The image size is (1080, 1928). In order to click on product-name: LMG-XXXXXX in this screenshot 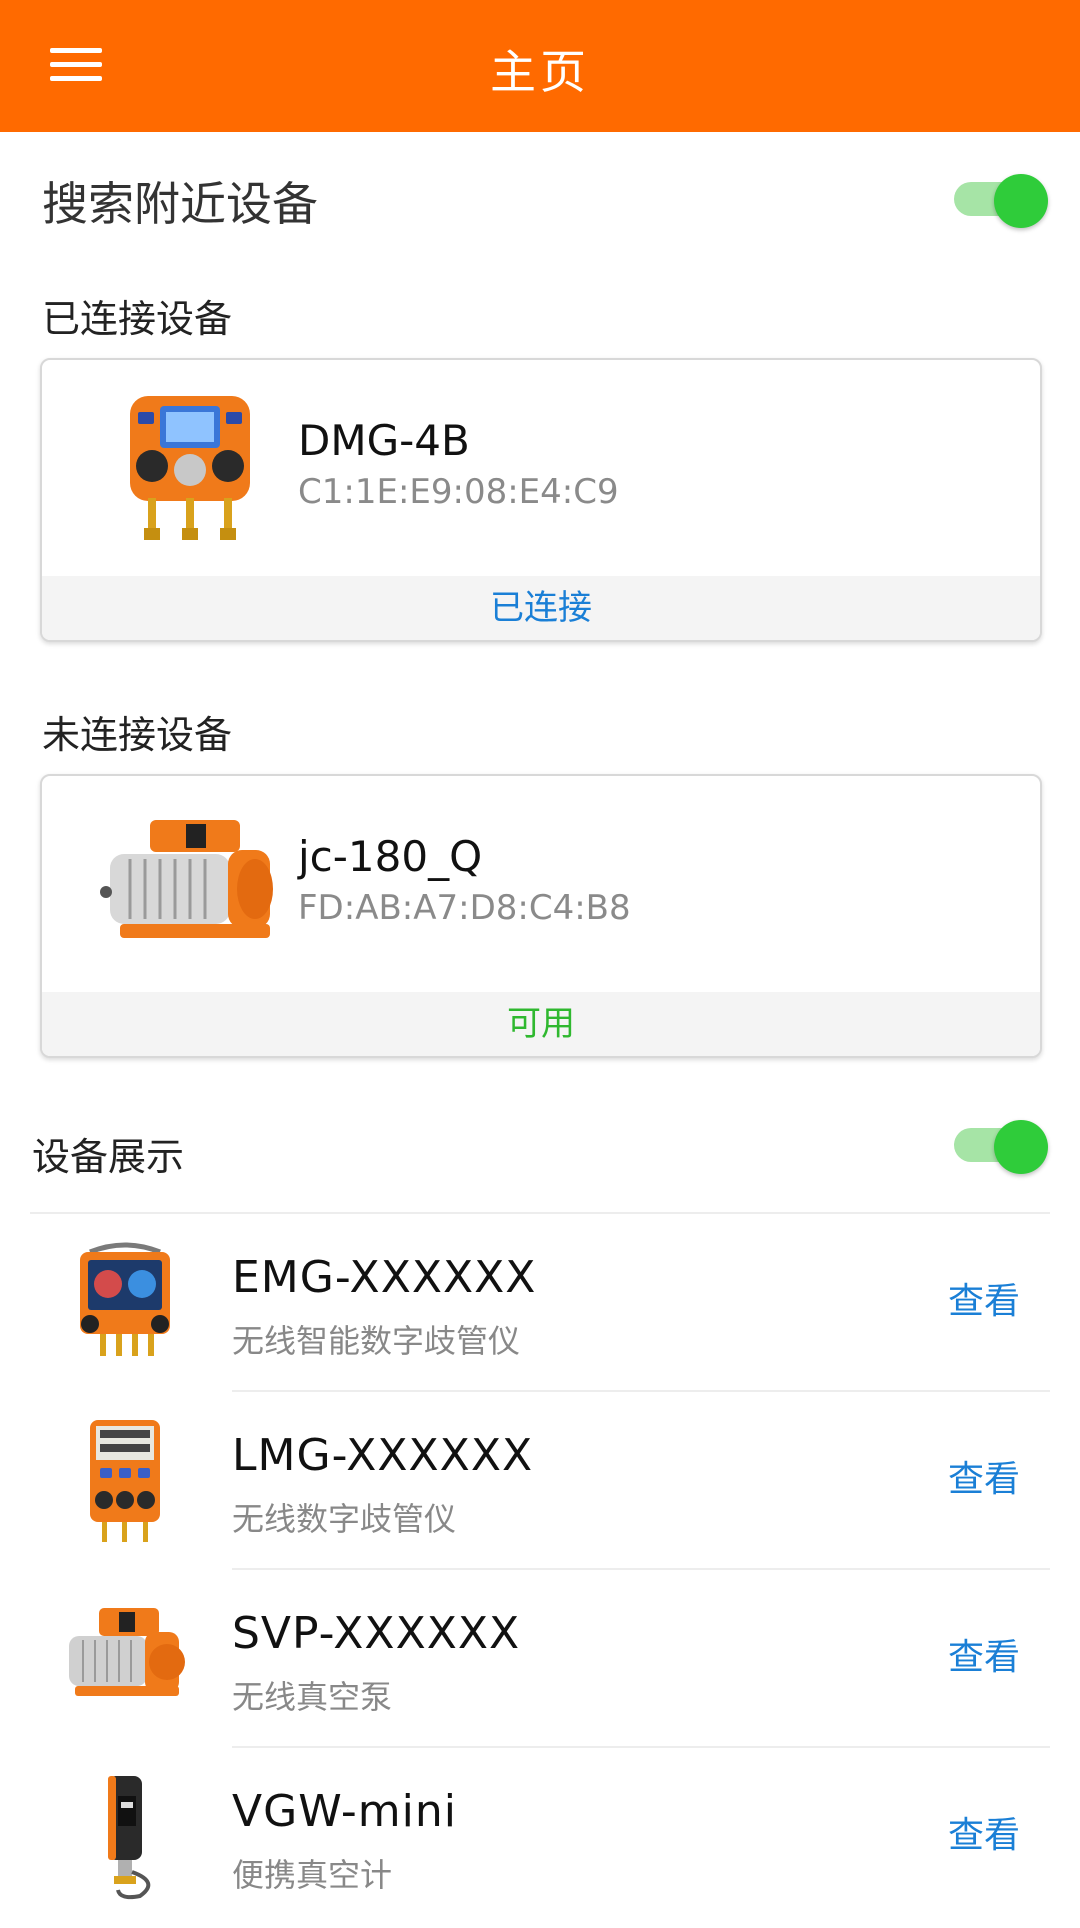, I will do `click(383, 1455)`.